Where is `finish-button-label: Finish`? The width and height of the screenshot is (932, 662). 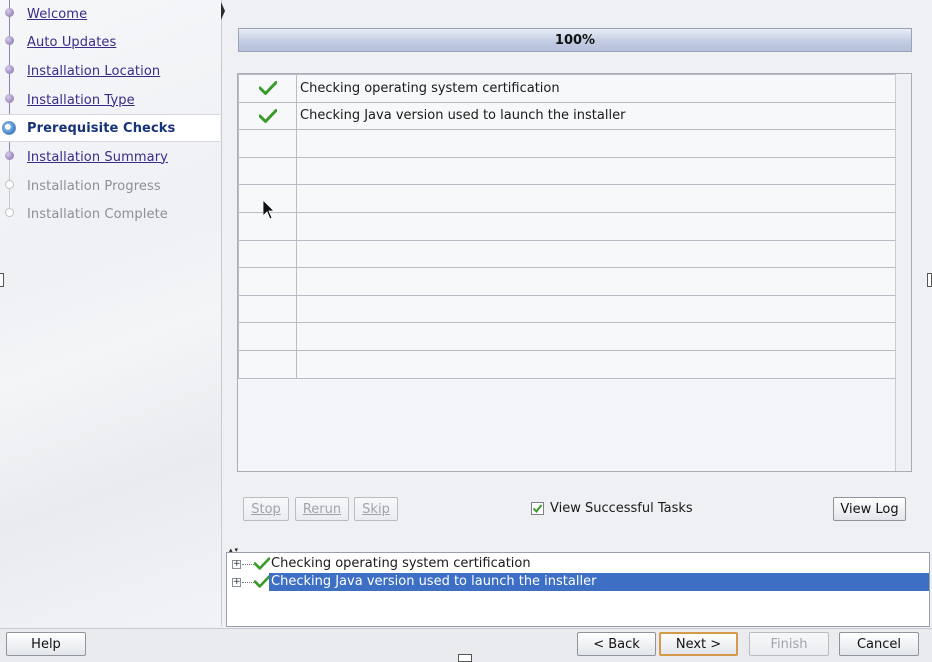
finish-button-label: Finish is located at coordinates (789, 644).